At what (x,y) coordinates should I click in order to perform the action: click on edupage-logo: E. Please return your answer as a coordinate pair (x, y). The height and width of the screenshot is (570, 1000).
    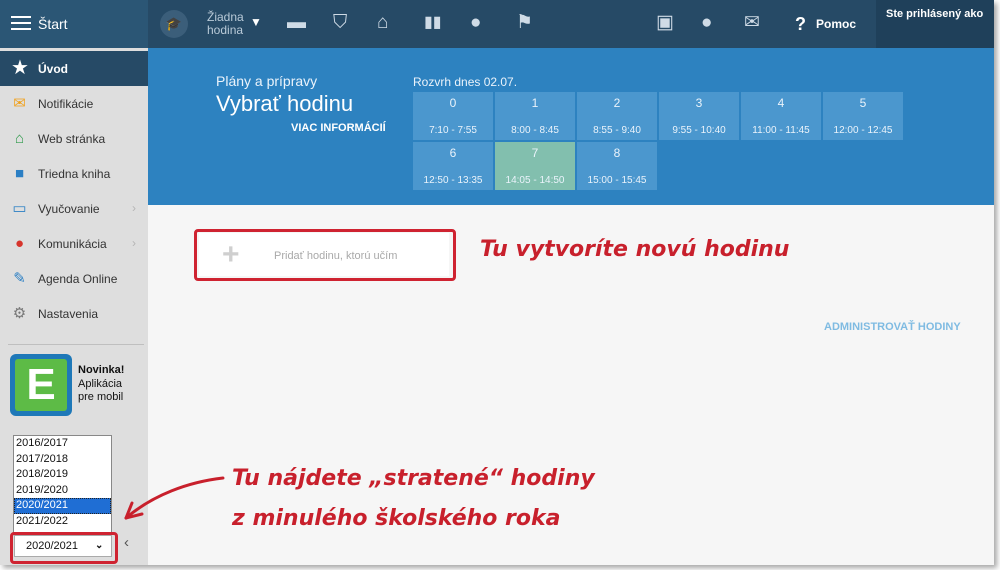
    Looking at the image, I should click on (41, 385).